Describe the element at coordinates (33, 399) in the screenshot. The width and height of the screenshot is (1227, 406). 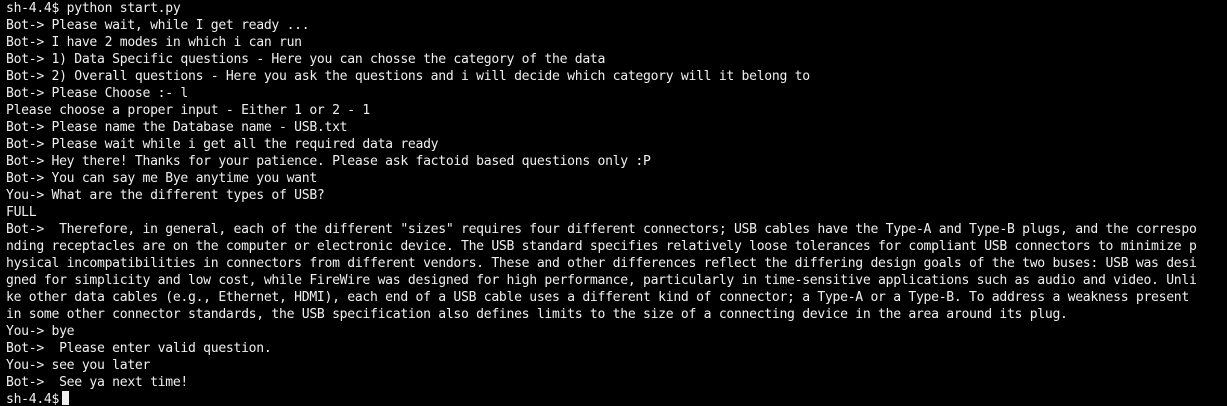
I see `shell-prompt: sh-4.4$` at that location.